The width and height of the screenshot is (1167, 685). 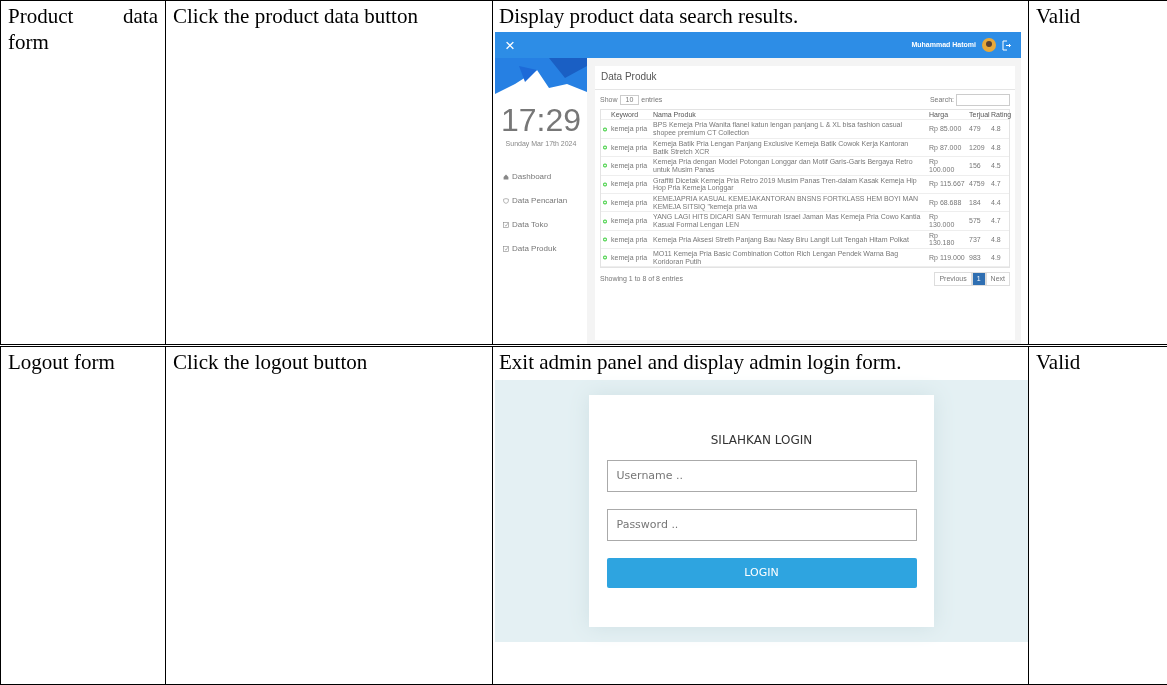 What do you see at coordinates (506, 201) in the screenshot?
I see `shield-icon` at bounding box center [506, 201].